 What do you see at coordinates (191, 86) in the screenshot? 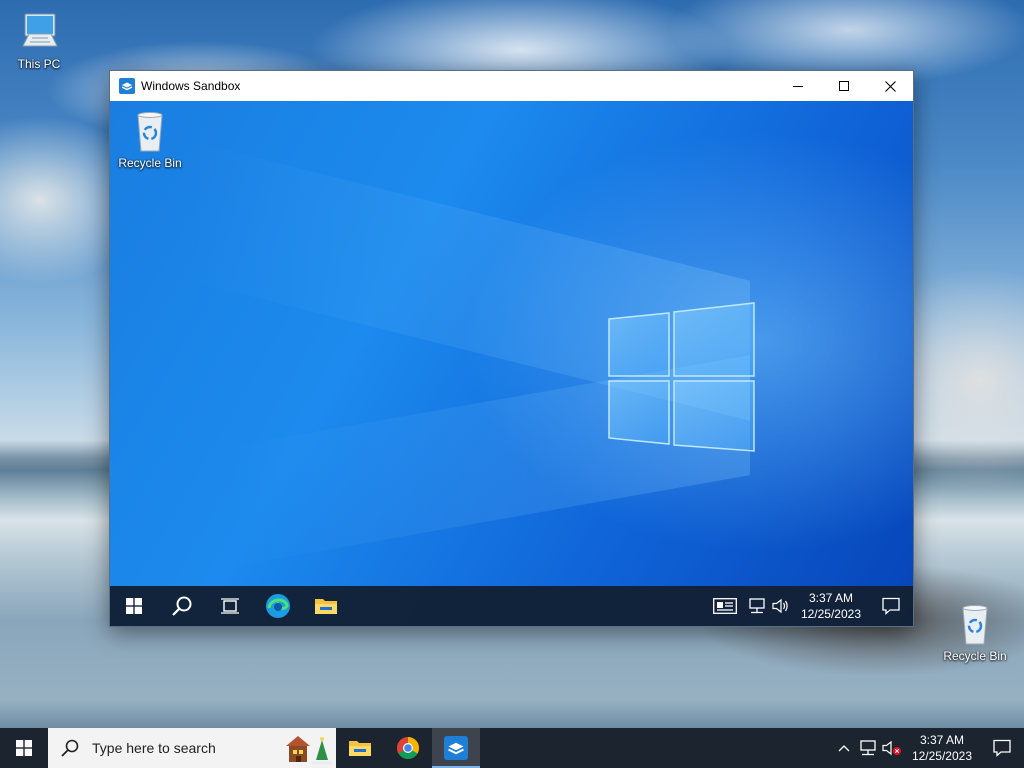
I see `window-title: Windows Sandbox` at bounding box center [191, 86].